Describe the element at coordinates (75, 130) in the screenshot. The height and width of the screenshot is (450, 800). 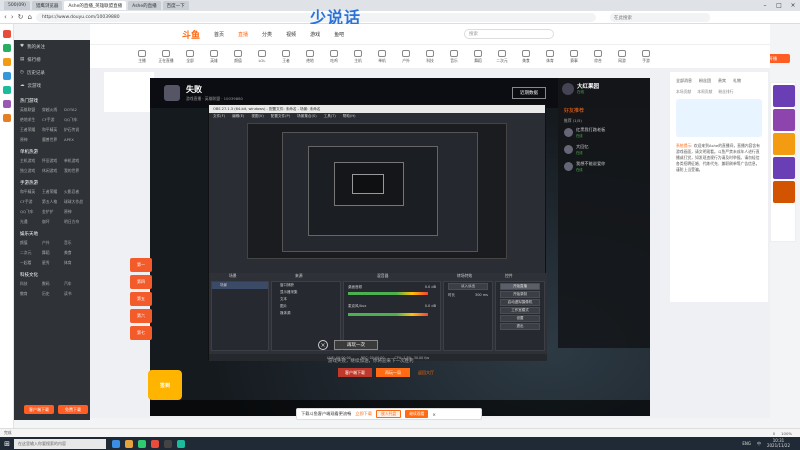
I see `sidebar-link: 炉石传说` at that location.